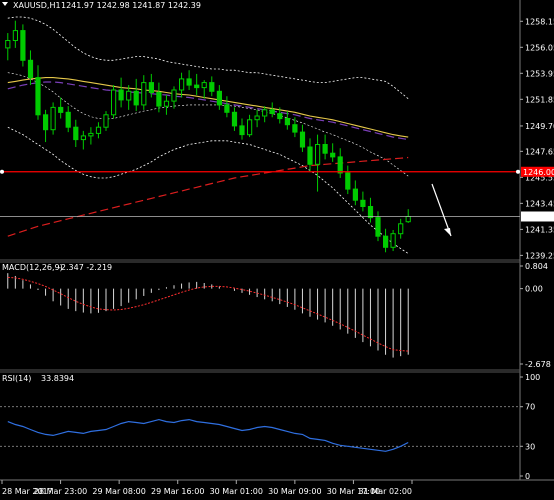 The height and width of the screenshot is (500, 554). Describe the element at coordinates (37, 5) in the screenshot. I see `symbol-title: XAUUSD,H1` at that location.